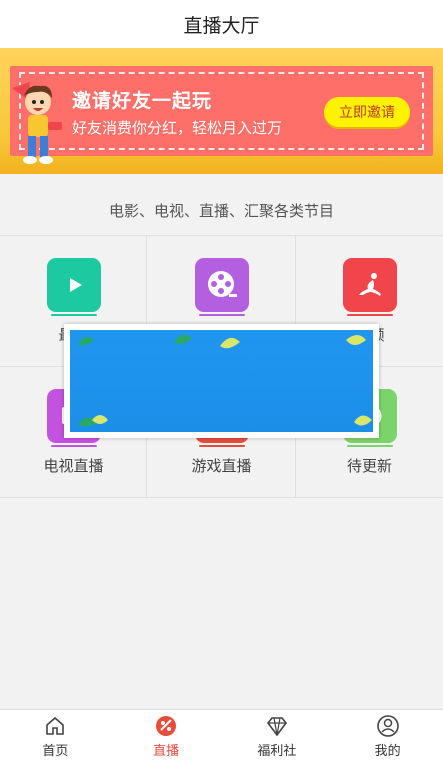 The height and width of the screenshot is (762, 443). What do you see at coordinates (166, 726) in the screenshot?
I see `live-icon` at bounding box center [166, 726].